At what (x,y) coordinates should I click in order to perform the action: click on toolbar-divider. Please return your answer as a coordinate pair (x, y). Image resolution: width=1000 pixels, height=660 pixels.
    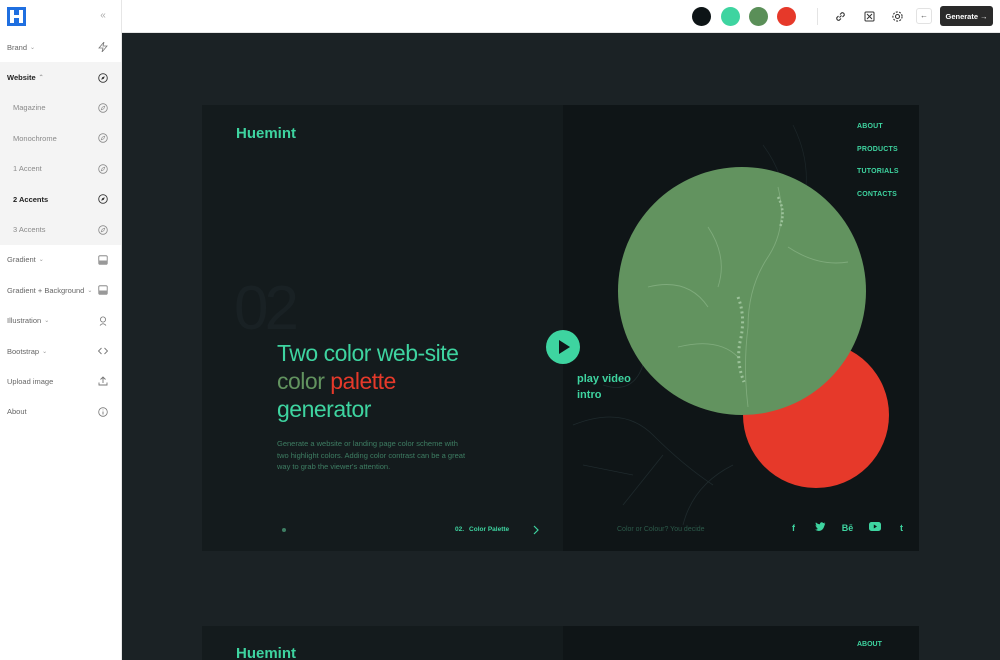
    Looking at the image, I should click on (817, 16).